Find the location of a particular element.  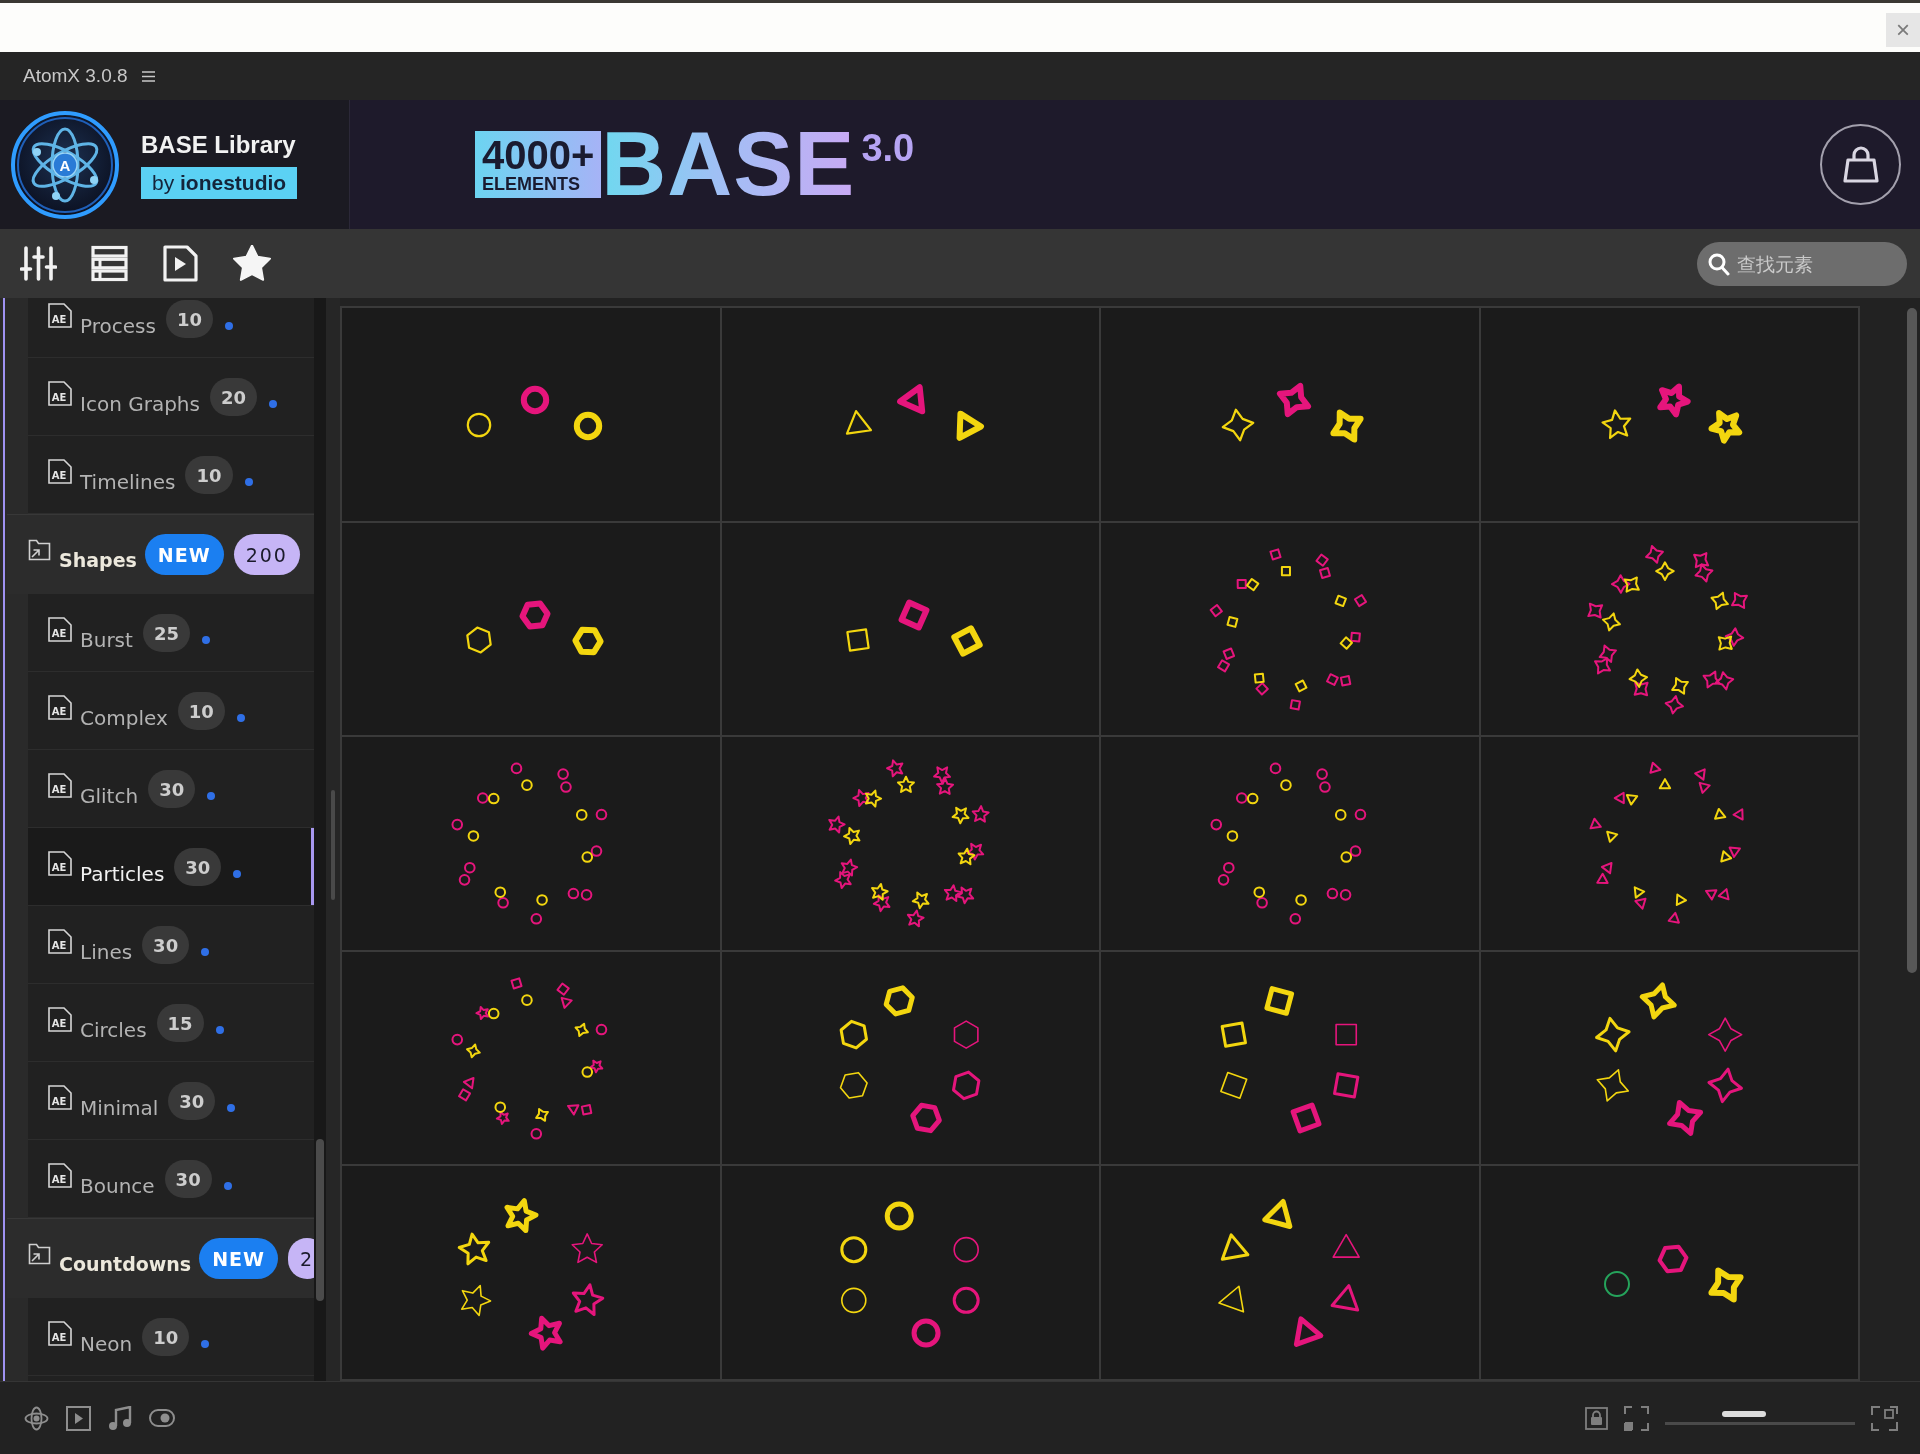

expand-icon is located at coordinates (1884, 1418).